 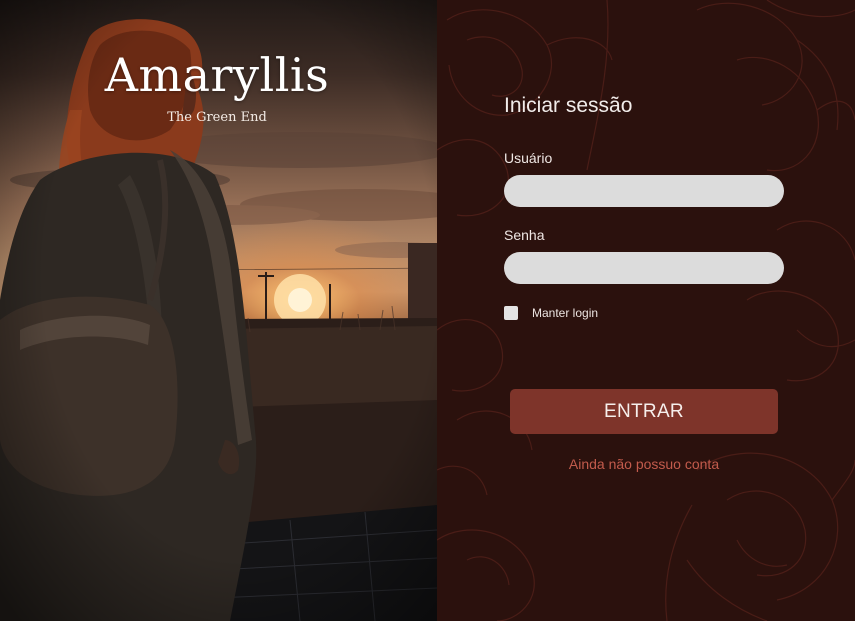 I want to click on remember-login-label: Manter login, so click(x=565, y=313).